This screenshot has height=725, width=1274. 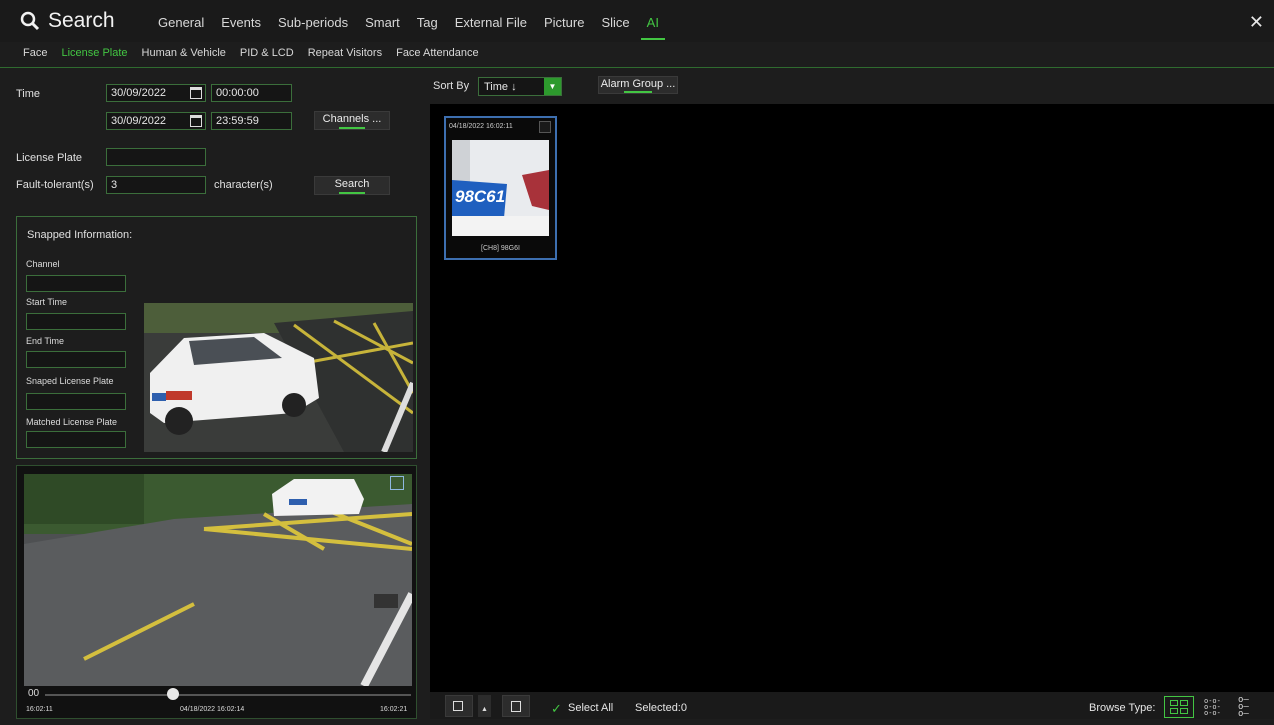 I want to click on plate-text: 98C61, so click(x=480, y=196).